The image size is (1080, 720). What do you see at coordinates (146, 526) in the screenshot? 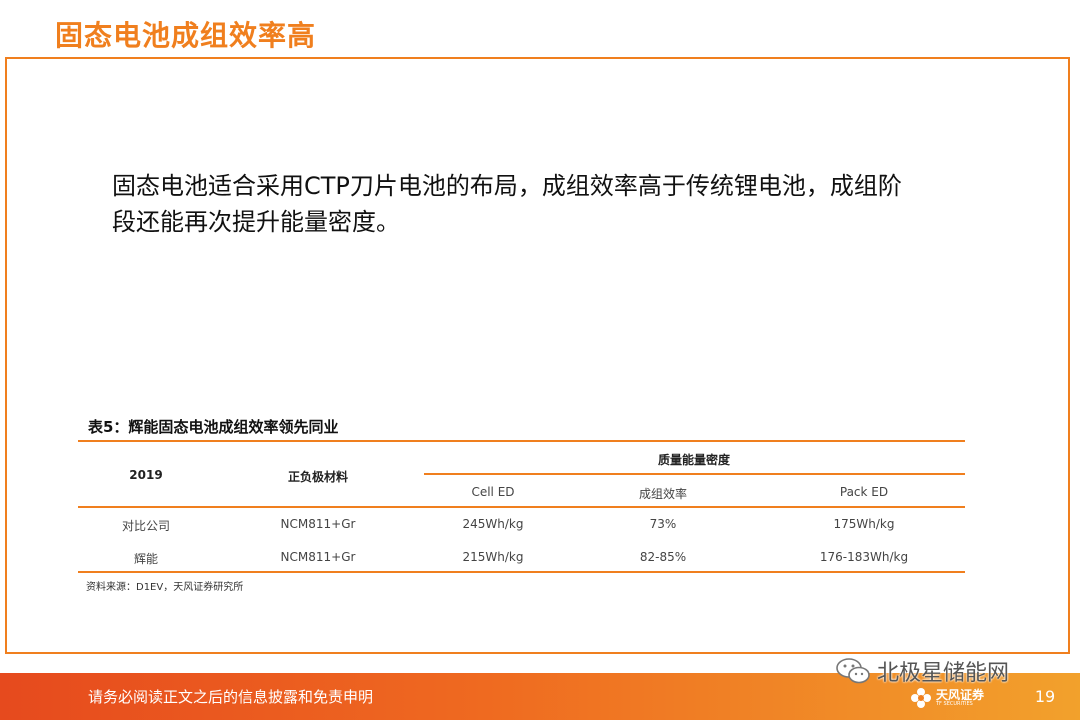
I see `row-name: 对比公司` at bounding box center [146, 526].